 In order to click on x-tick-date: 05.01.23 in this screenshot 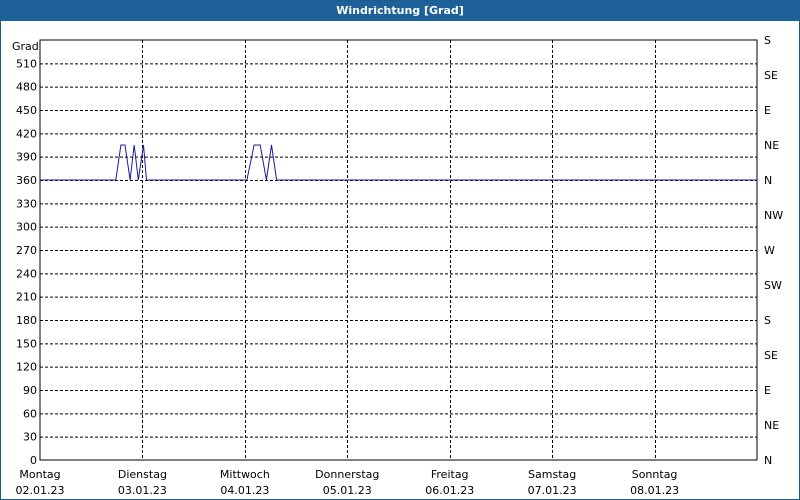, I will do `click(347, 490)`.